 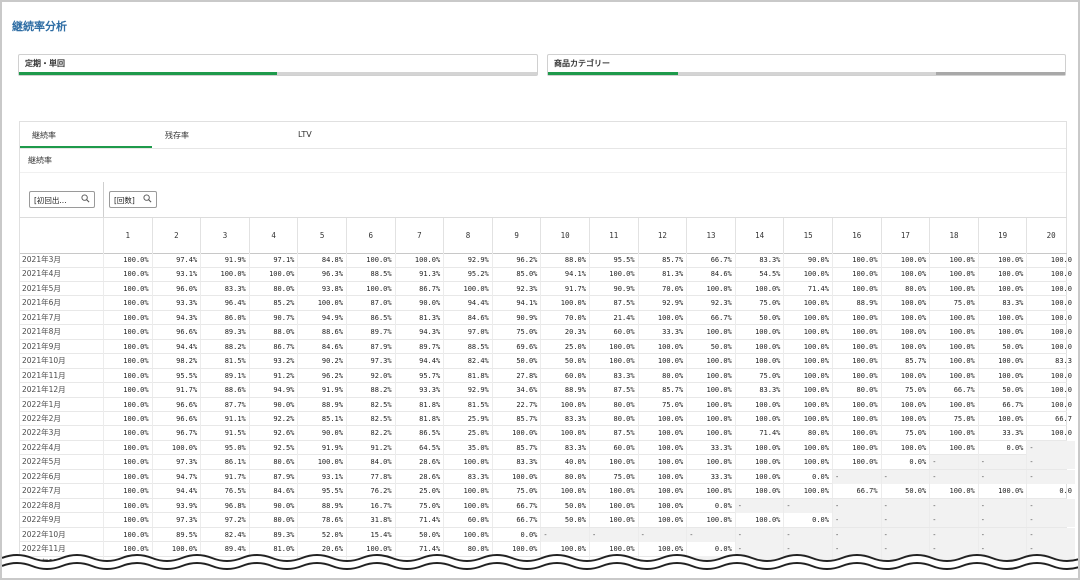 I want to click on row-label: 2022年5月, so click(x=41, y=462).